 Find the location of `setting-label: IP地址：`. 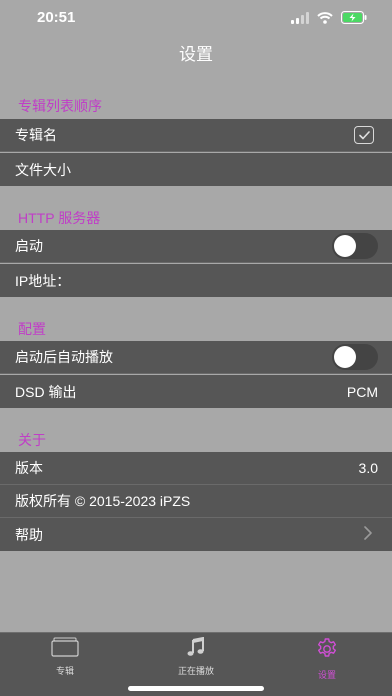

setting-label: IP地址： is located at coordinates (43, 280).